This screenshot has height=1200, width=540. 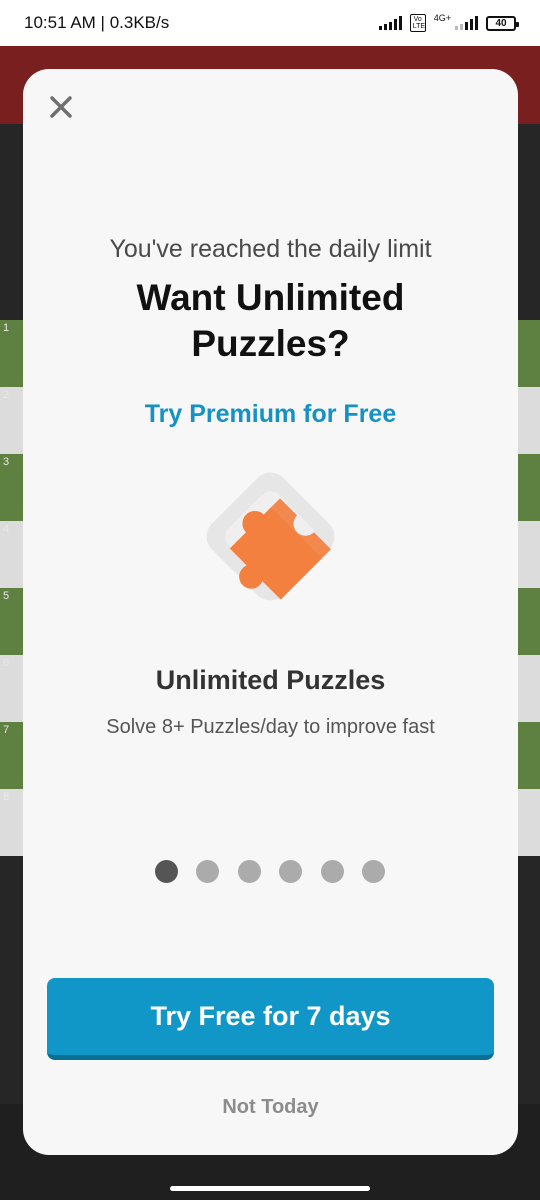 I want to click on home-indicator, so click(x=270, y=1188).